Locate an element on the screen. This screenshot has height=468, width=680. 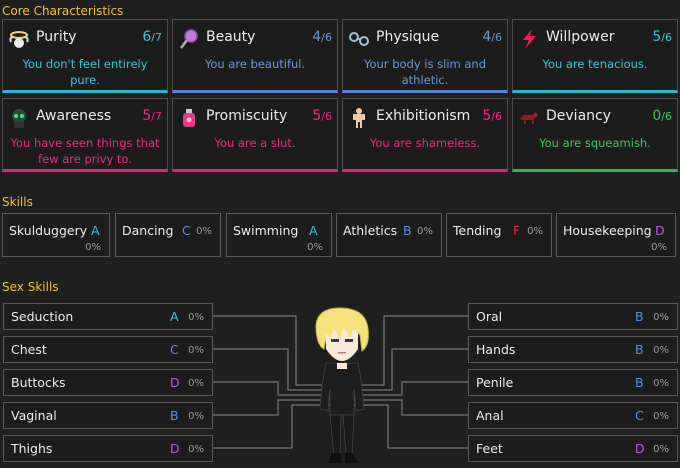
sex-skill-buttocks: Buttocks D 0% is located at coordinates (108, 382).